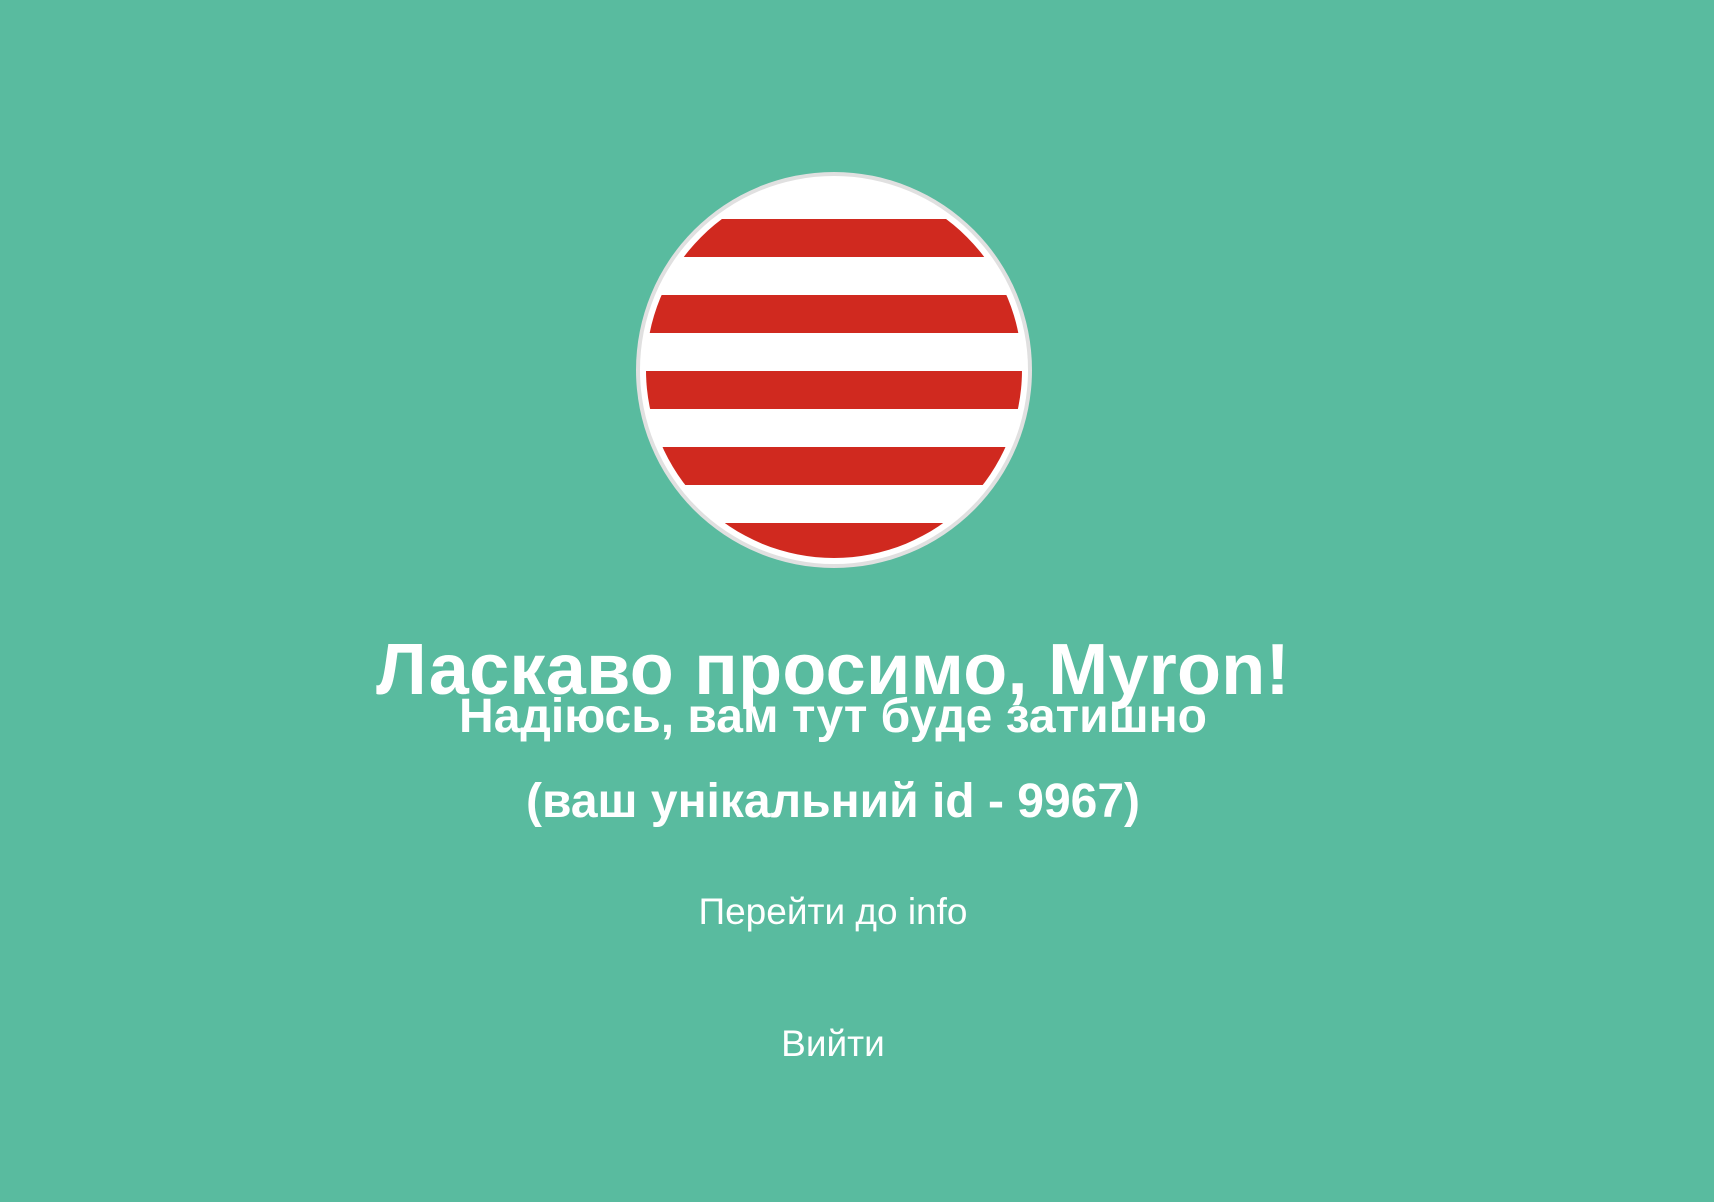 The image size is (1714, 1202). Describe the element at coordinates (833, 801) in the screenshot. I see `unique-id-text: (ваш унікальний id - 9967)` at that location.